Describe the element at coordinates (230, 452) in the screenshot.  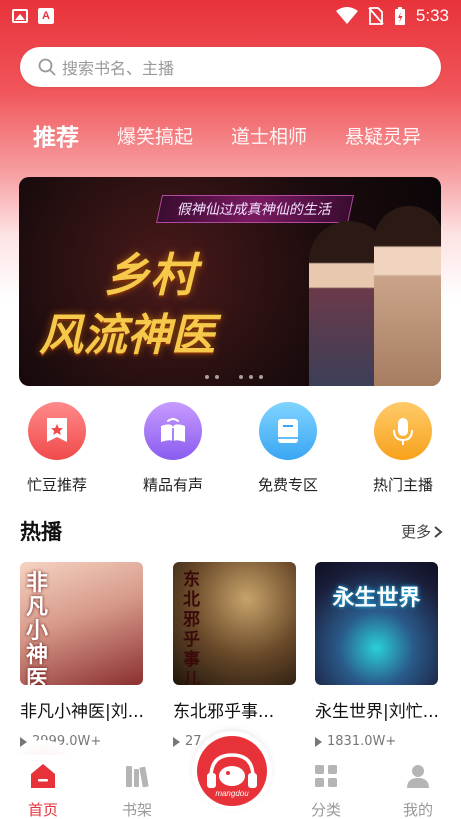
I see `quick-categories: 忙豆推荐 精品有声 免费专区 热门主播` at that location.